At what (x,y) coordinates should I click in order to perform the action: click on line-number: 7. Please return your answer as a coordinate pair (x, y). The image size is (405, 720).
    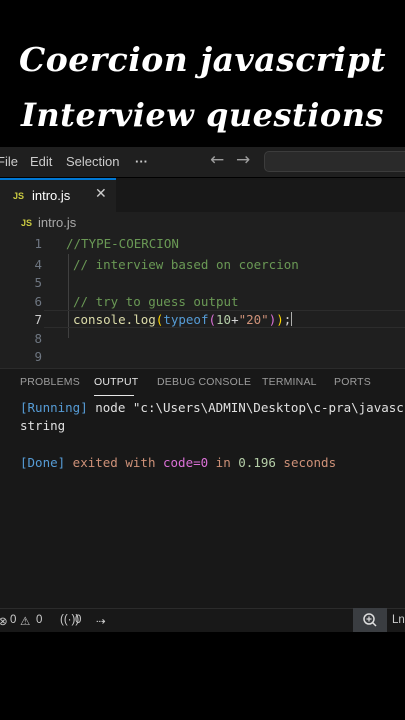
    Looking at the image, I should click on (38, 319).